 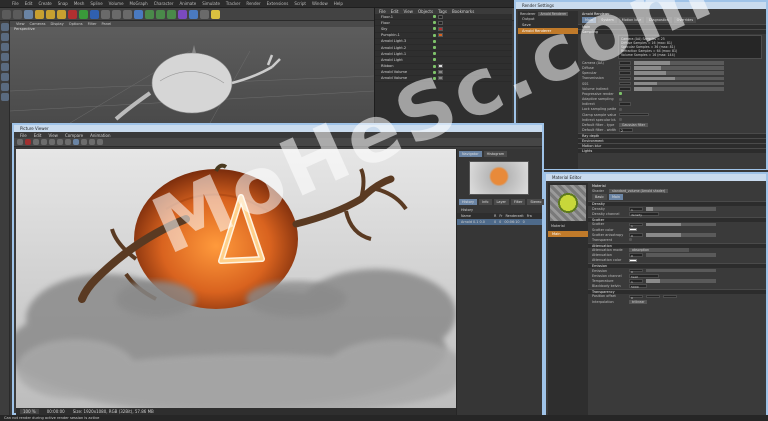 What do you see at coordinates (171, 14) in the screenshot?
I see `cloner-icon` at bounding box center [171, 14].